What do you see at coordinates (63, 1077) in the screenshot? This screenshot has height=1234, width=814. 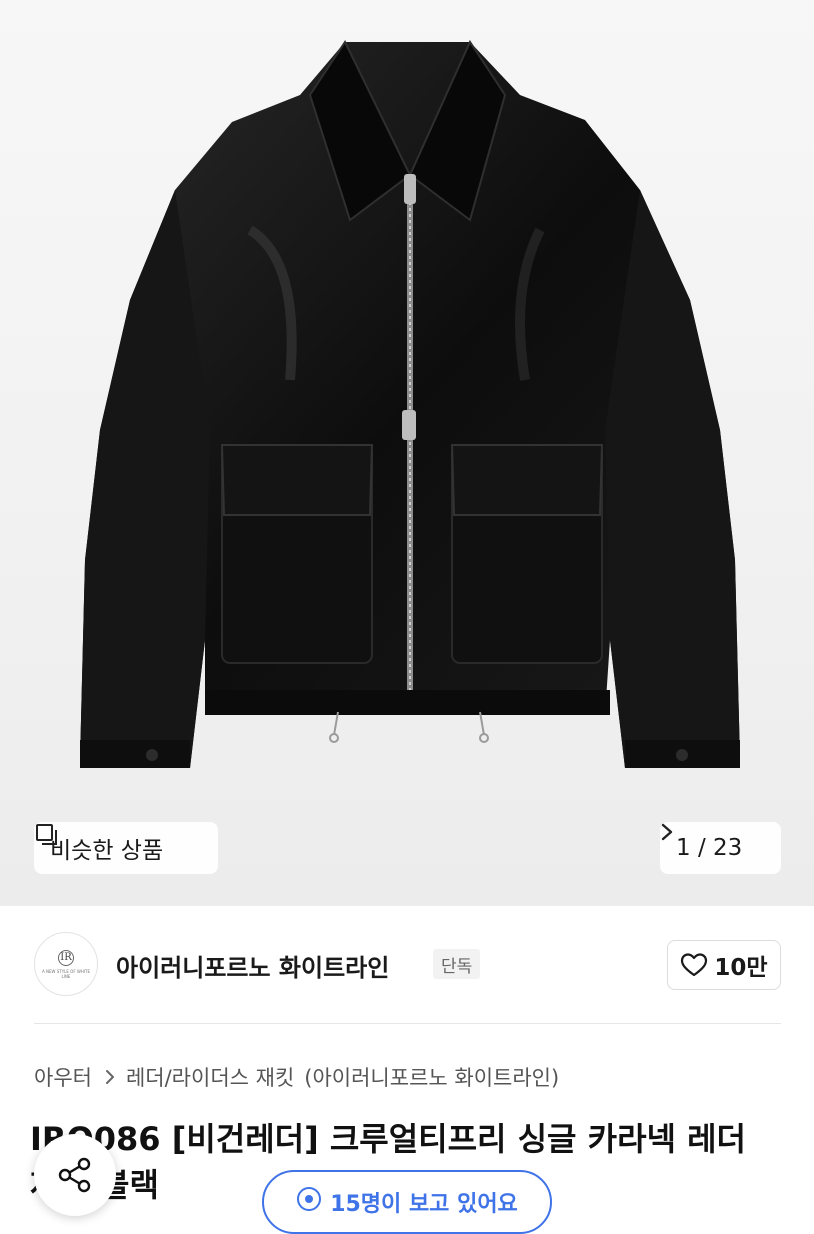 I see `breadcrumb-category: 아우터` at bounding box center [63, 1077].